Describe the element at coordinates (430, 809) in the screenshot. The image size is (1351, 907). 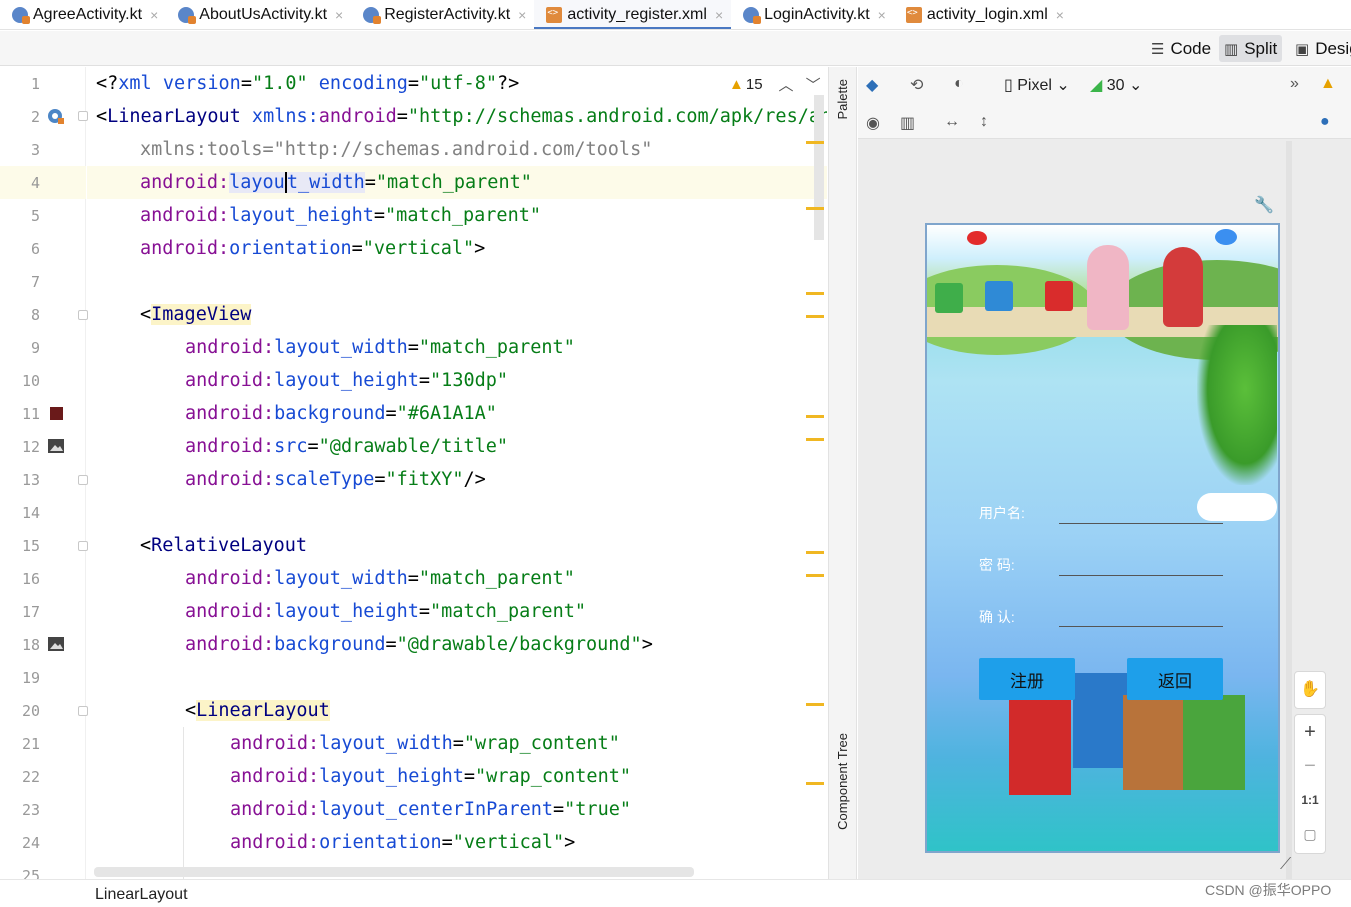
I see `code-line: android:layout_centerInParent="true"` at that location.